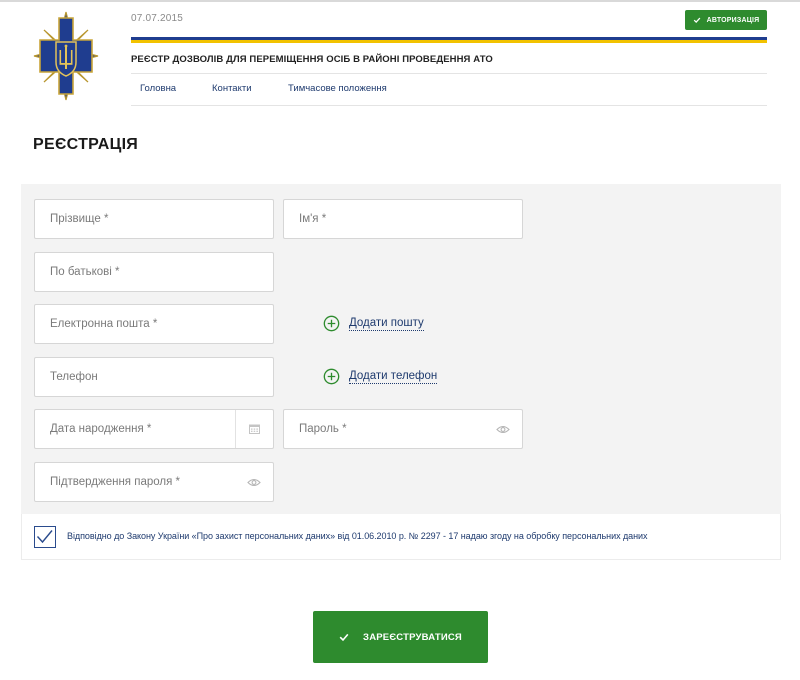 The width and height of the screenshot is (800, 680). I want to click on current-date: 07.07.2015, so click(157, 18).